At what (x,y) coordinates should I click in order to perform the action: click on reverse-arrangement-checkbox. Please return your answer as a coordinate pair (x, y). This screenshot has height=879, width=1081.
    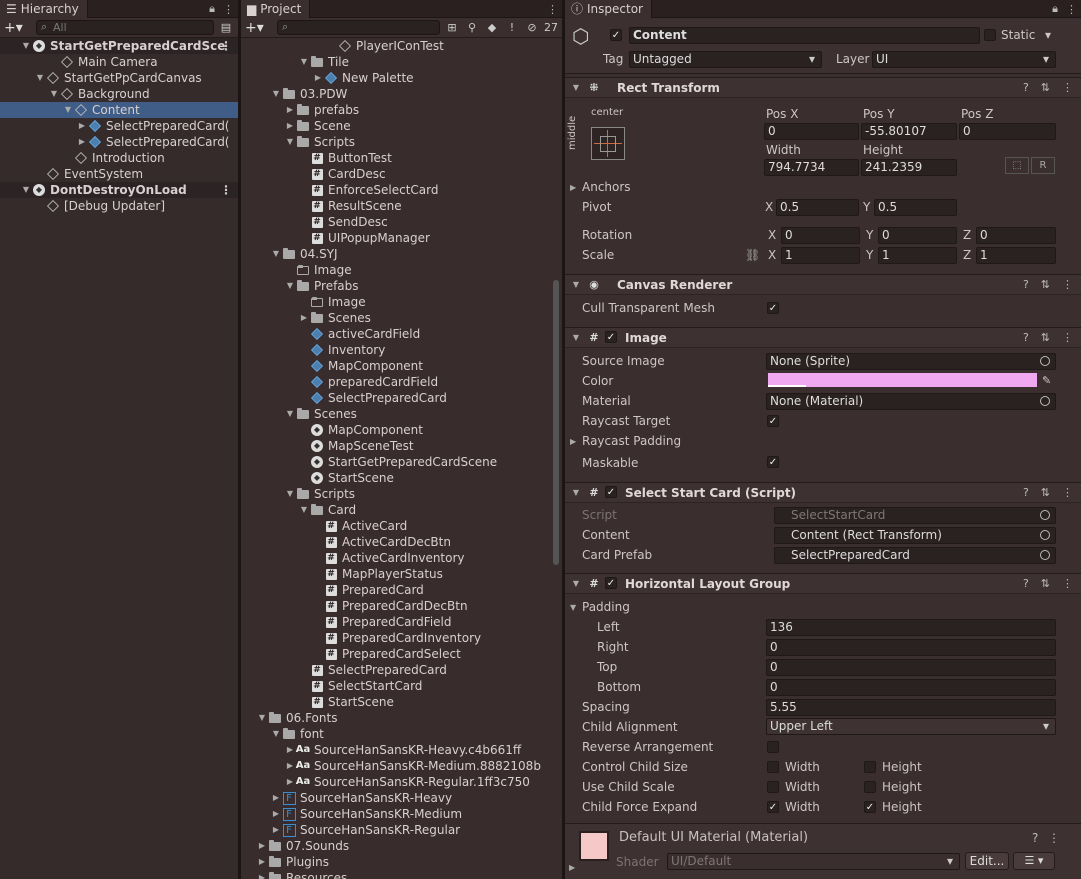
    Looking at the image, I should click on (773, 747).